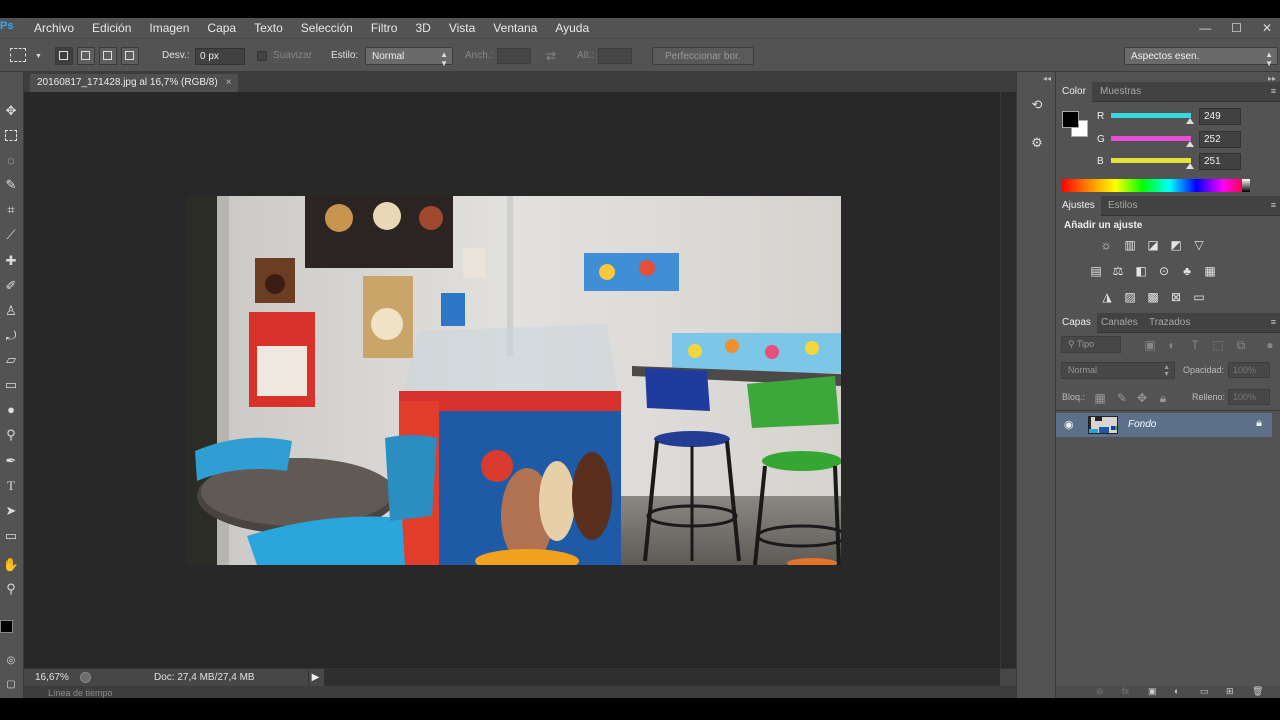  I want to click on add-mask-icon: ▣, so click(1152, 691).